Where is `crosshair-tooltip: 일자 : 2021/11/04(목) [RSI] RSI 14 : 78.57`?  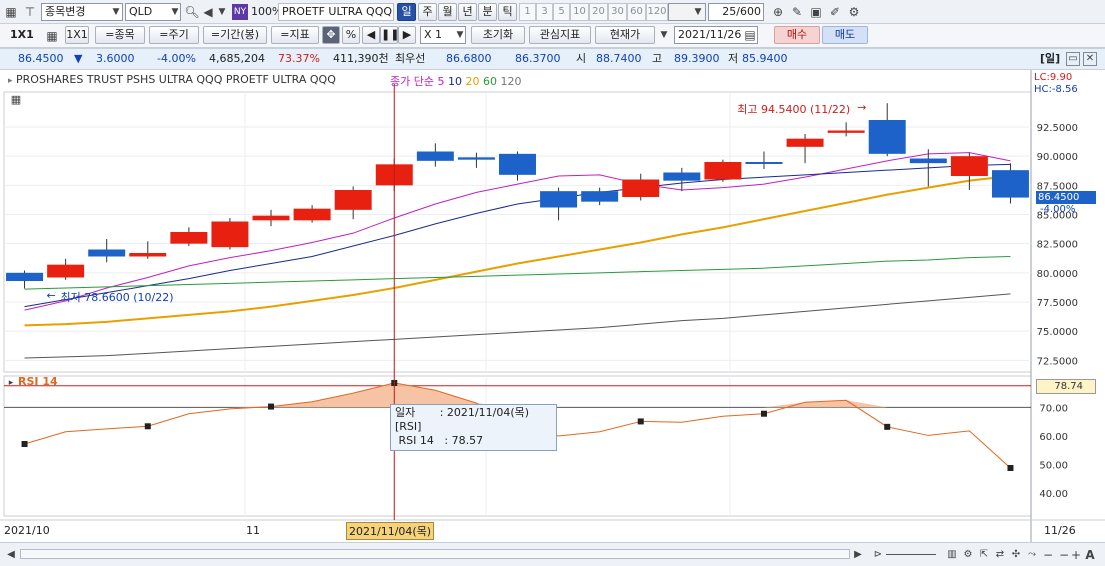
crosshair-tooltip: 일자 : 2021/11/04(목) [RSI] RSI 14 : 78.57 is located at coordinates (473, 427).